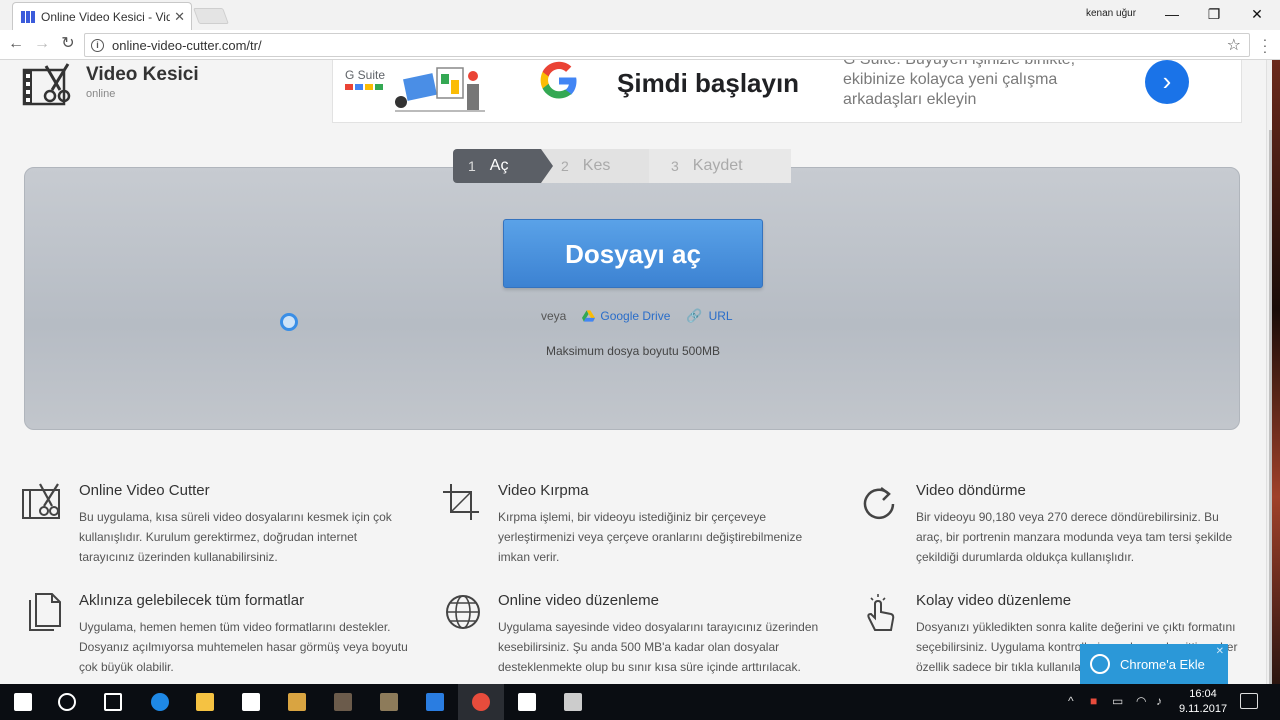 Image resolution: width=1280 pixels, height=720 pixels. I want to click on back-icon: ←, so click(16, 44).